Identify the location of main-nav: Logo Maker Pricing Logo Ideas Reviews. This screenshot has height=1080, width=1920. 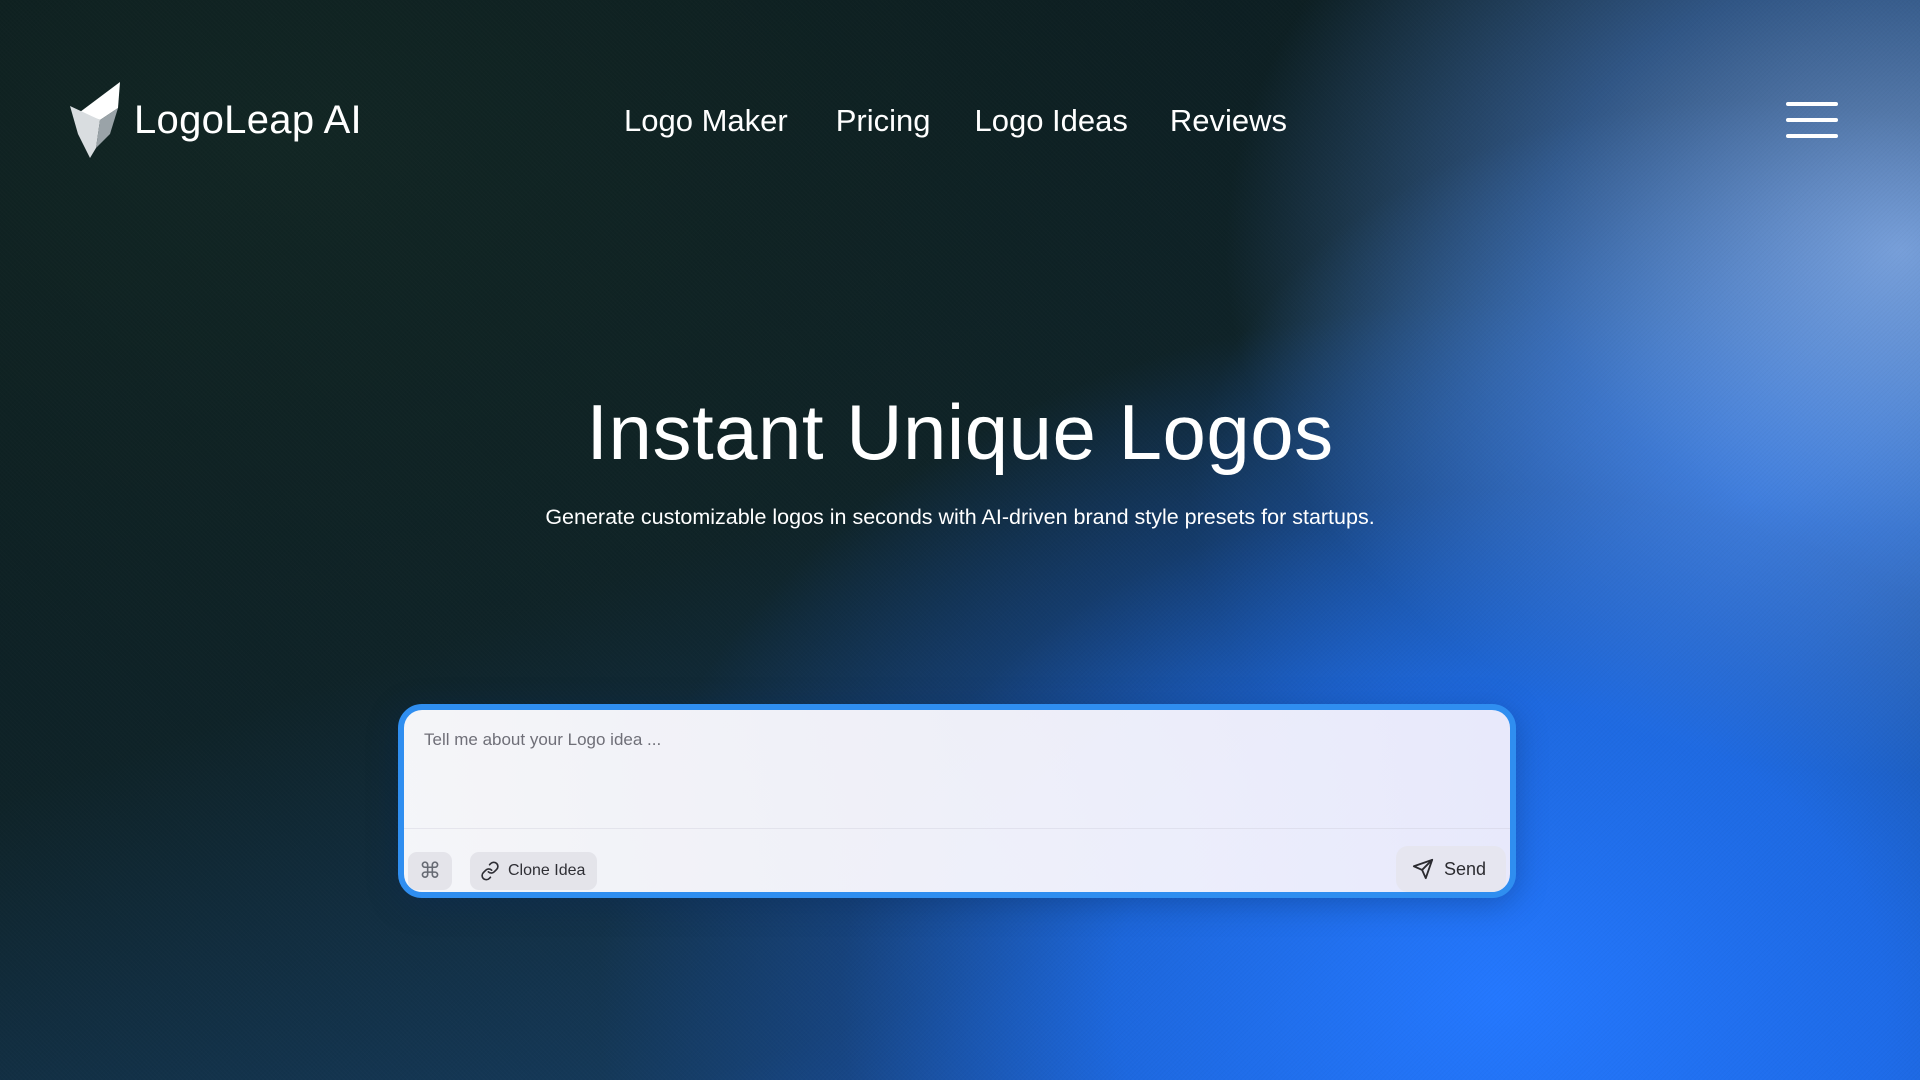
(955, 121).